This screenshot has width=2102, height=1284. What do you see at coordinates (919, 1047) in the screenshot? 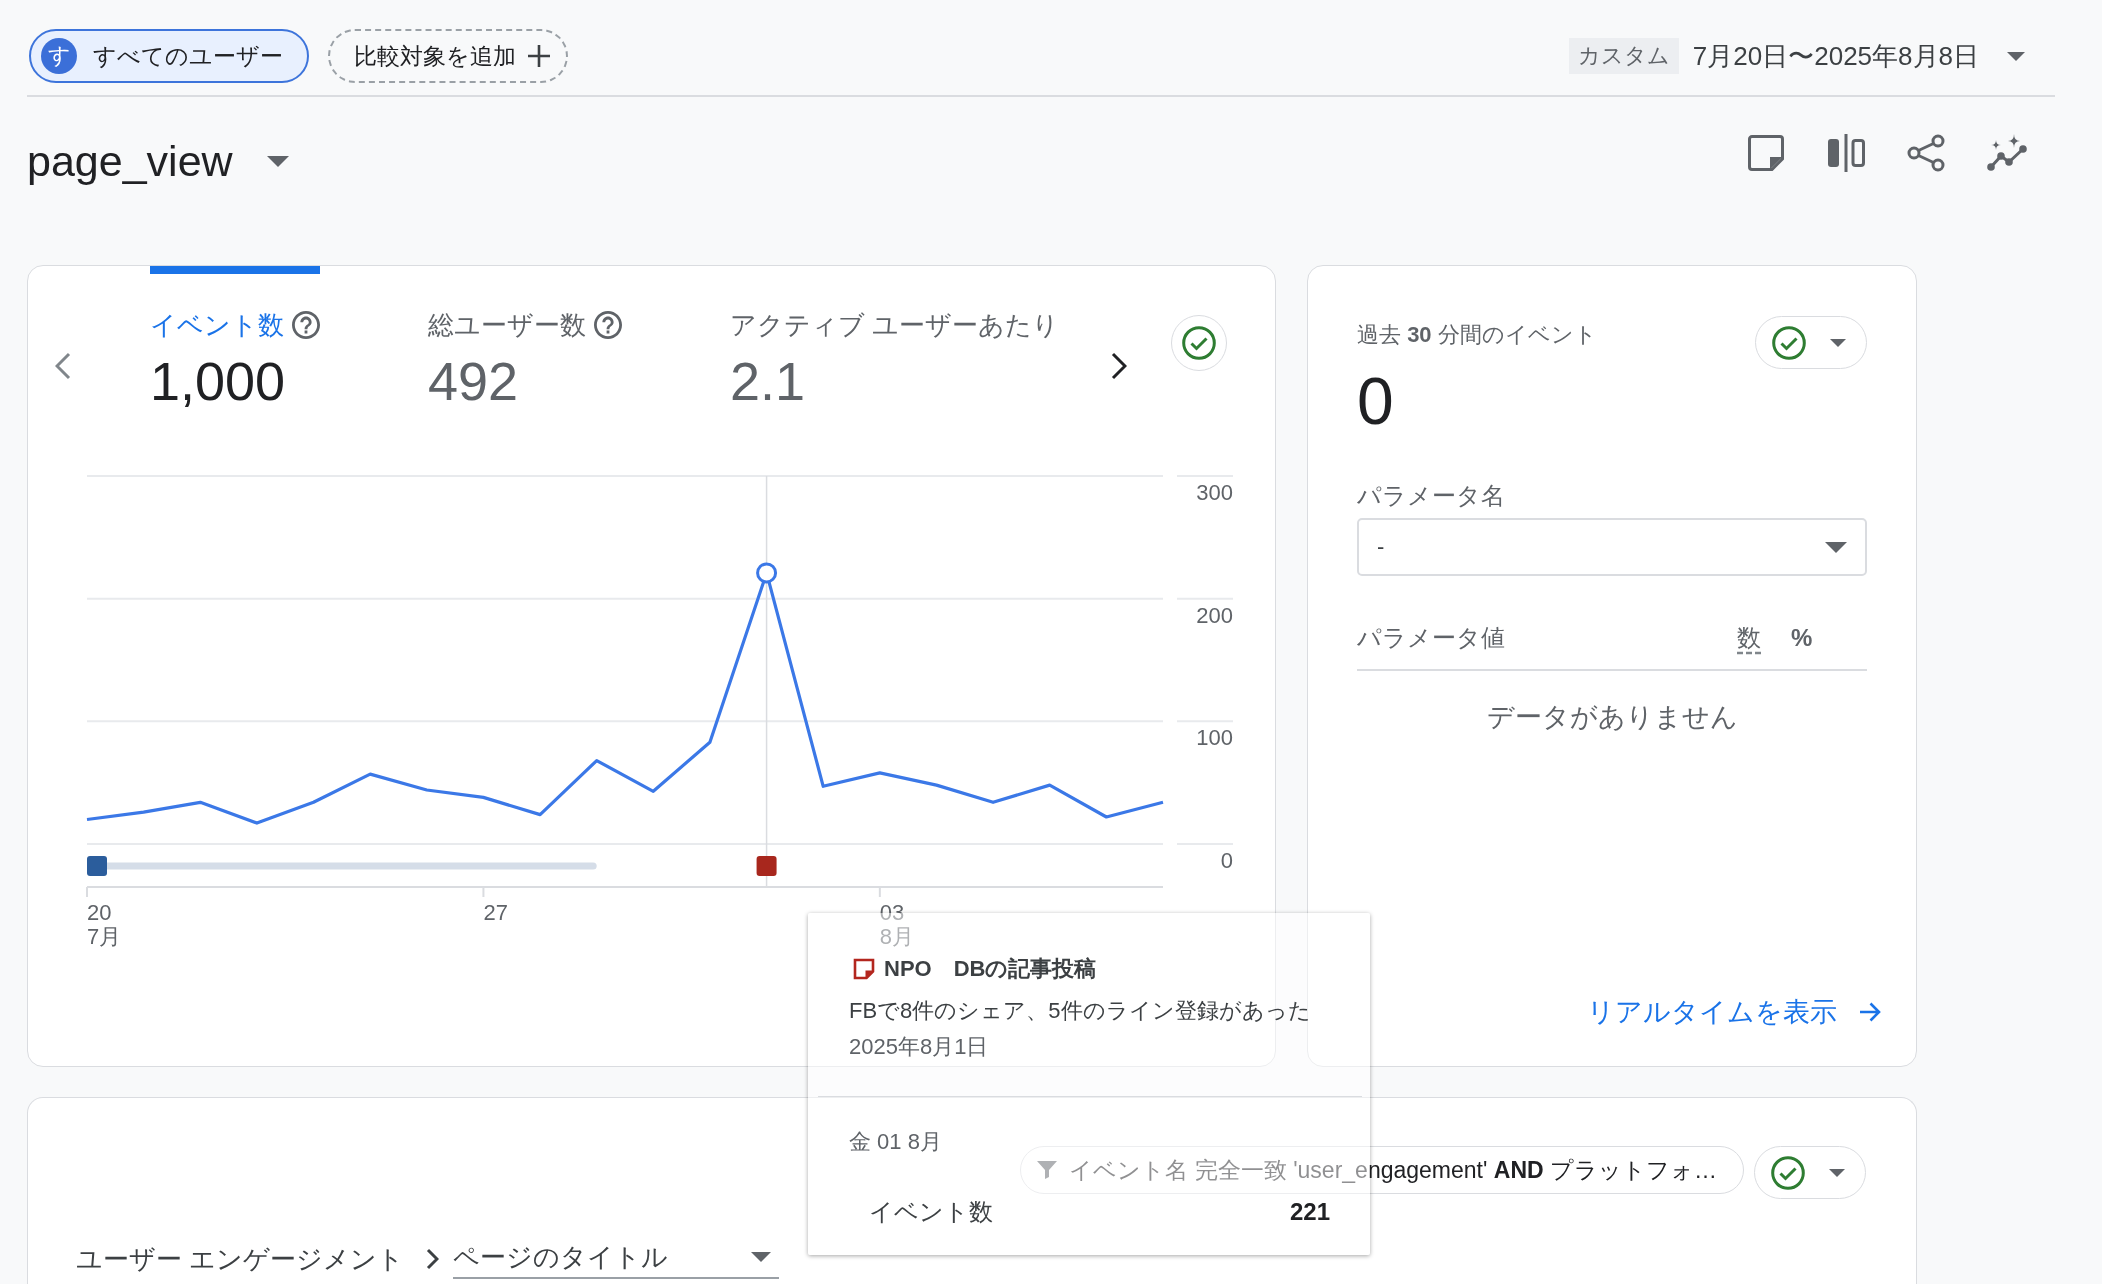
I see `annotation-date: 2025年8月1日` at bounding box center [919, 1047].